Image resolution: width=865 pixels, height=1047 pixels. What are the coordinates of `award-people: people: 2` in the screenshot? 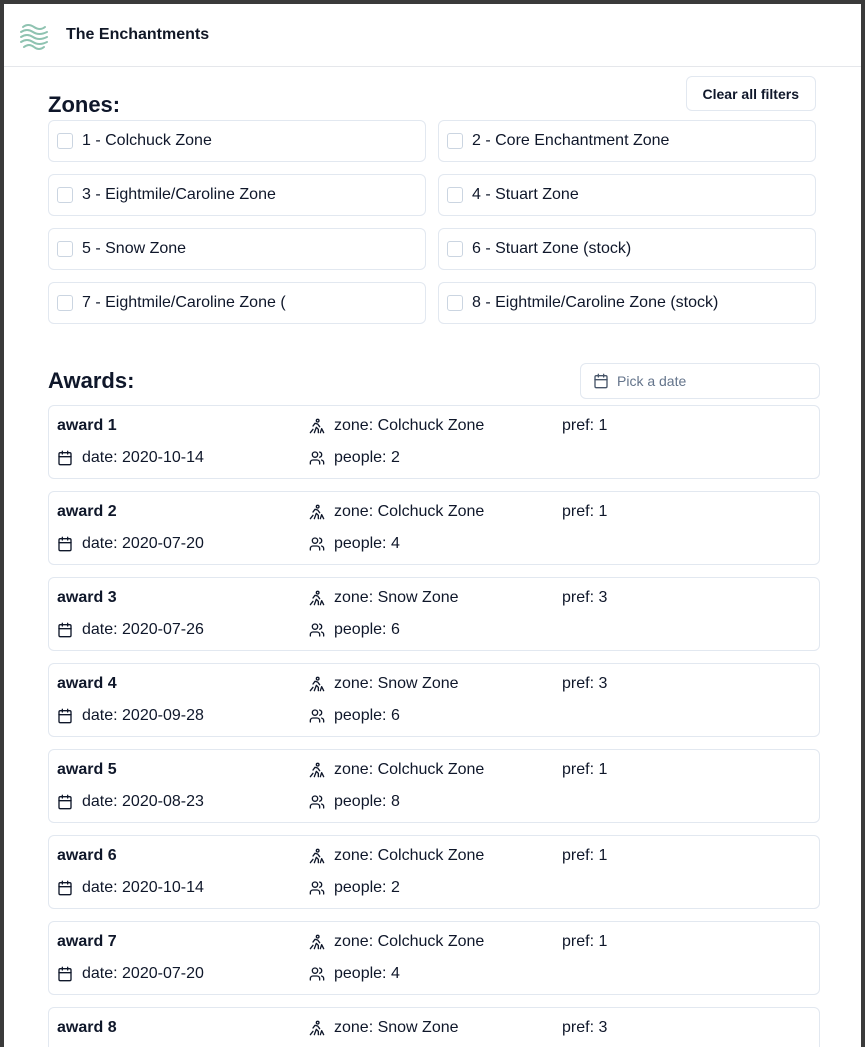 It's located at (354, 888).